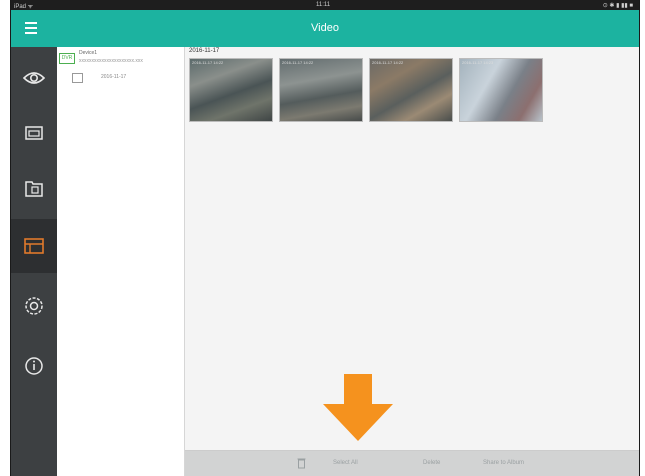 This screenshot has height=476, width=645. I want to click on settings-icon, so click(34, 306).